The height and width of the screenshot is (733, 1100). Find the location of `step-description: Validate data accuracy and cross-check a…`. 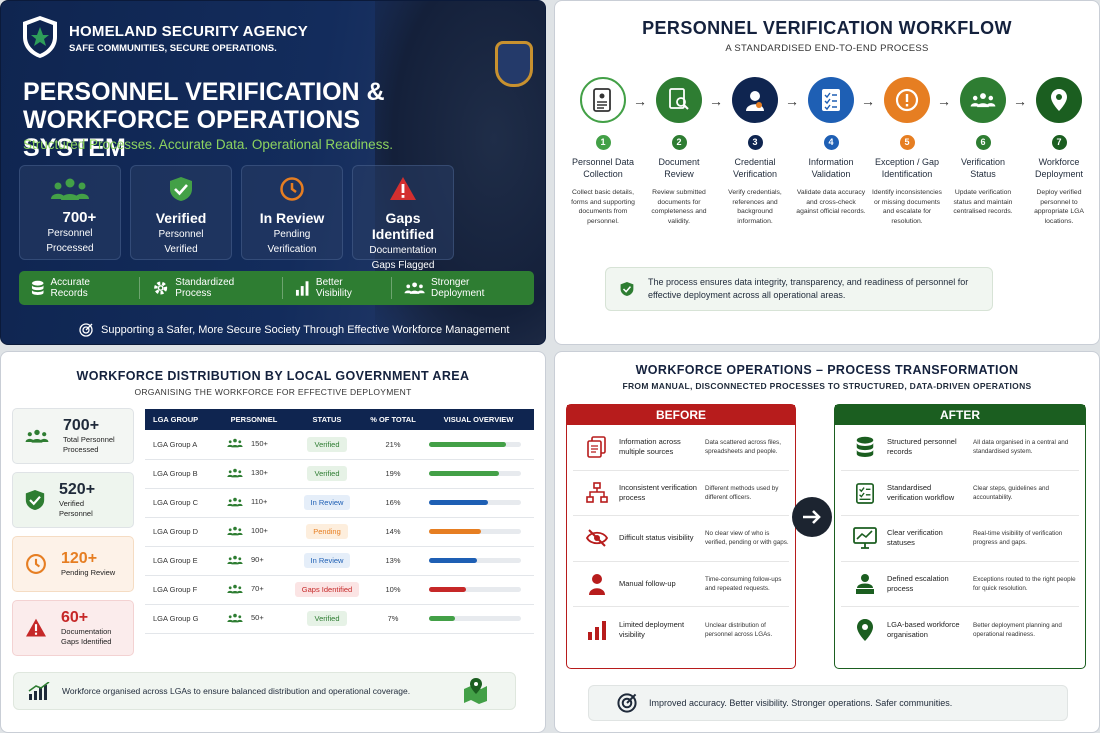

step-description: Validate data accuracy and cross-check a… is located at coordinates (831, 202).